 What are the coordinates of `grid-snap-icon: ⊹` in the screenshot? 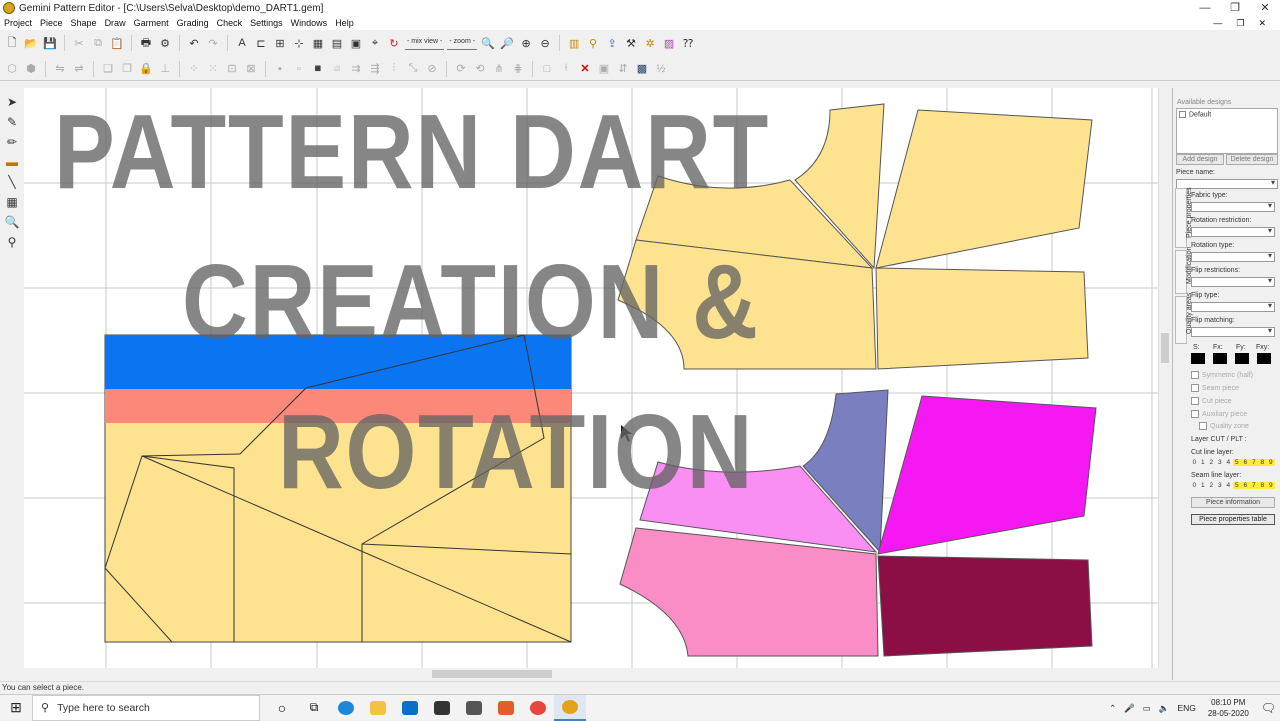 It's located at (299, 43).